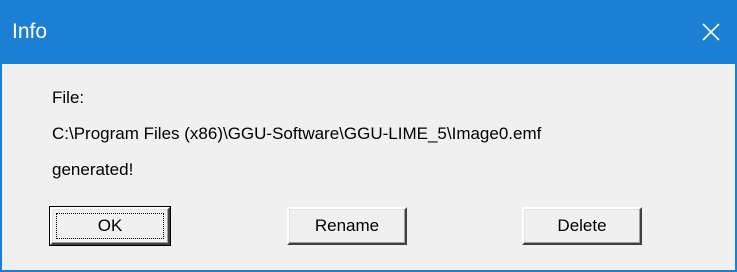 This screenshot has height=272, width=737. Describe the element at coordinates (93, 169) in the screenshot. I see `status-text: generated!` at that location.